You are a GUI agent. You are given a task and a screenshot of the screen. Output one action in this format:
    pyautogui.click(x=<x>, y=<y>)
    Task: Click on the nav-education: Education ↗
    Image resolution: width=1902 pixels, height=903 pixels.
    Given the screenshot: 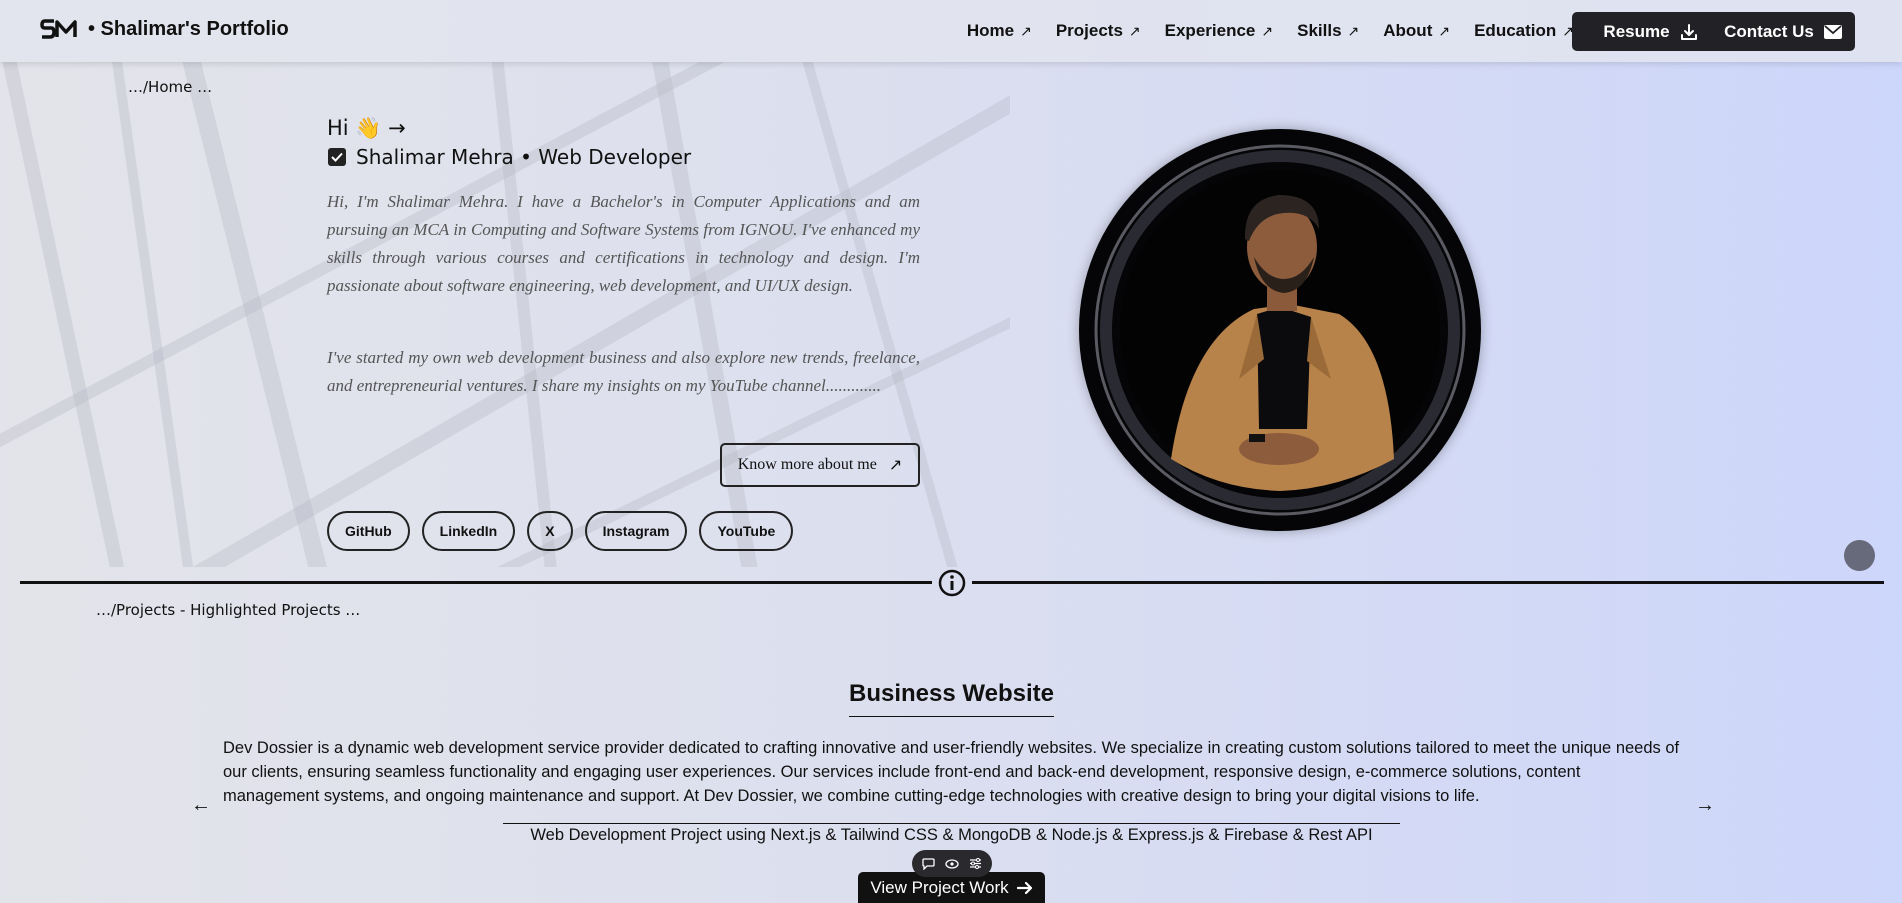 What is the action you would take?
    pyautogui.click(x=1524, y=31)
    